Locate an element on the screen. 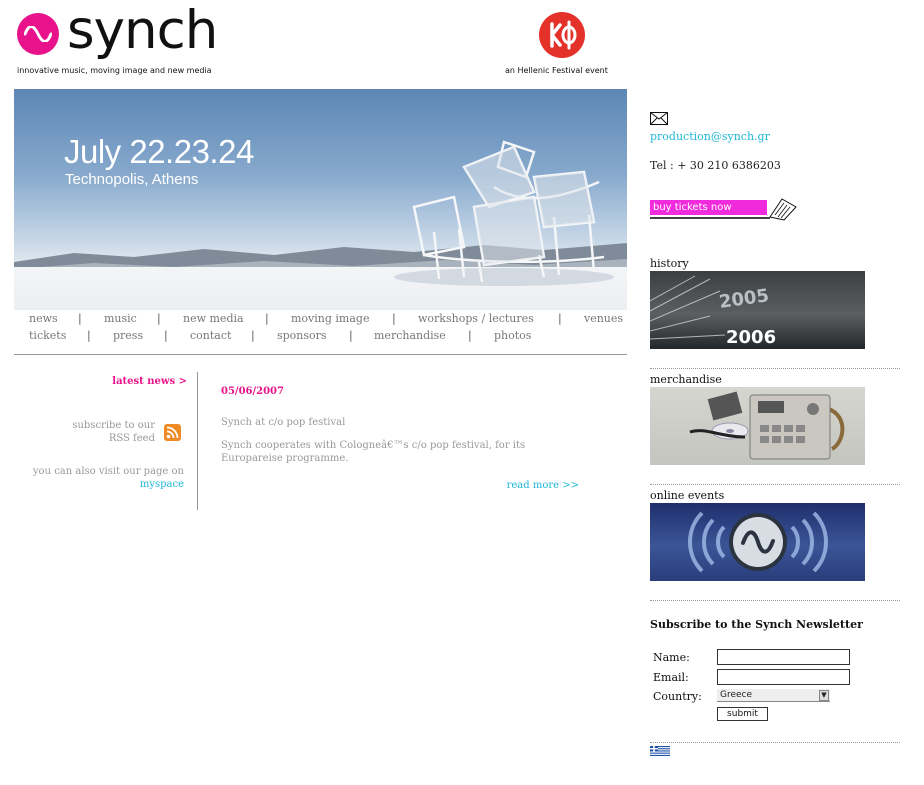 The width and height of the screenshot is (924, 785). email-input is located at coordinates (783, 677).